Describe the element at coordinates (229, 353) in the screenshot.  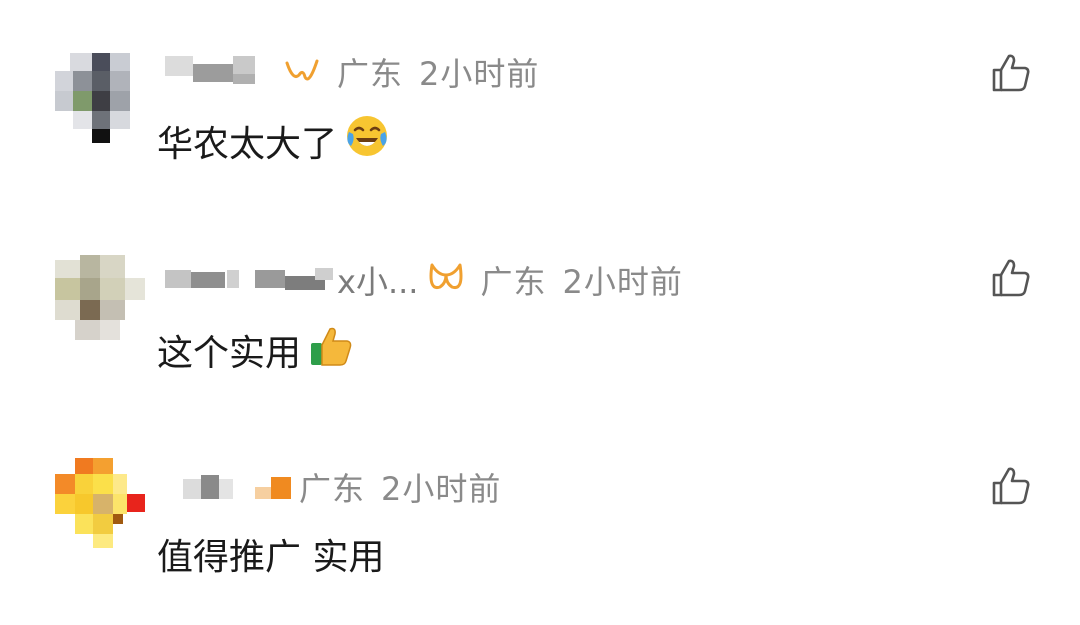
I see `comment-body: 这个实用` at that location.